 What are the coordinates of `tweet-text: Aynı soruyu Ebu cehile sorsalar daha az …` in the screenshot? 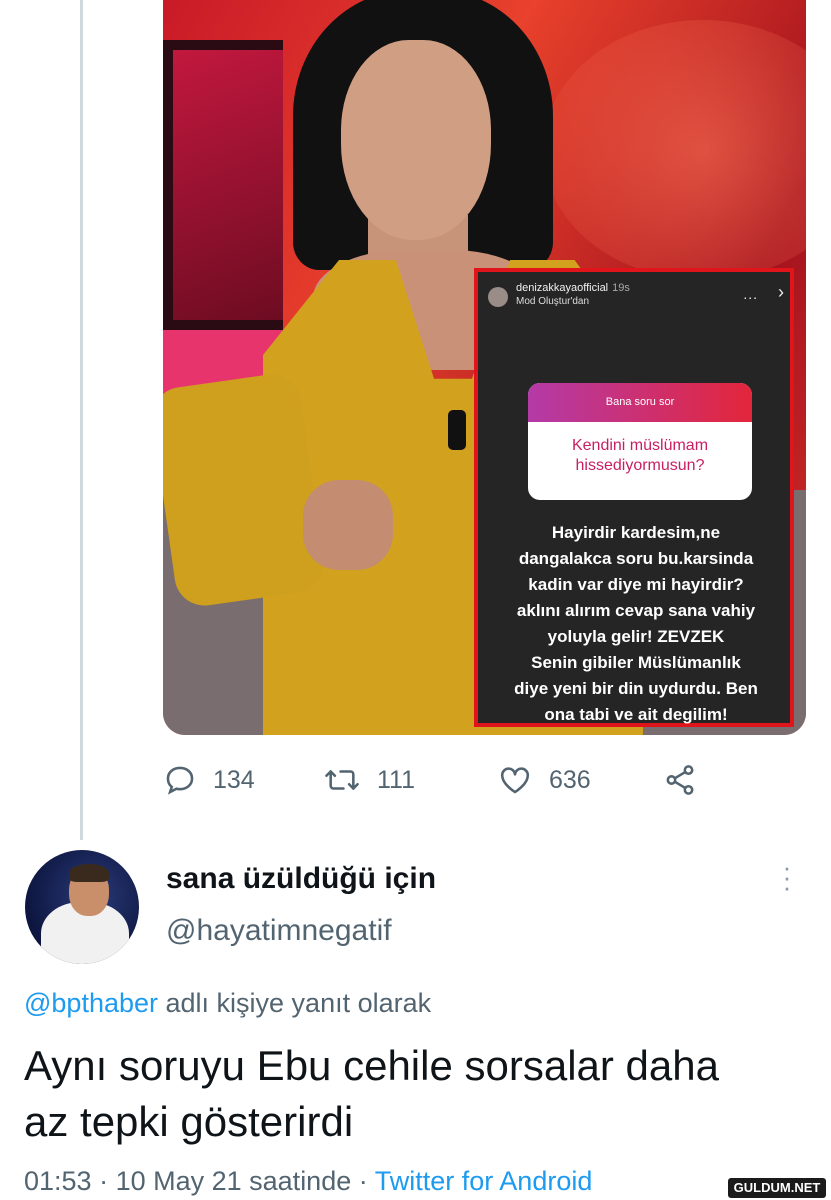 It's located at (419, 1094).